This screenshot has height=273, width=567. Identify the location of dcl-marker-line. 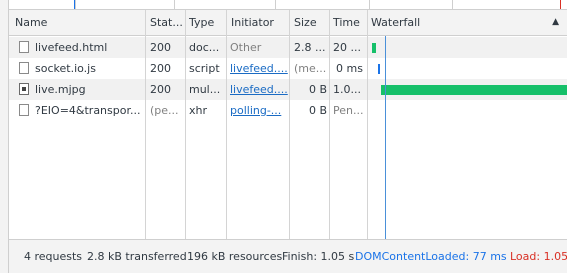
(385, 137).